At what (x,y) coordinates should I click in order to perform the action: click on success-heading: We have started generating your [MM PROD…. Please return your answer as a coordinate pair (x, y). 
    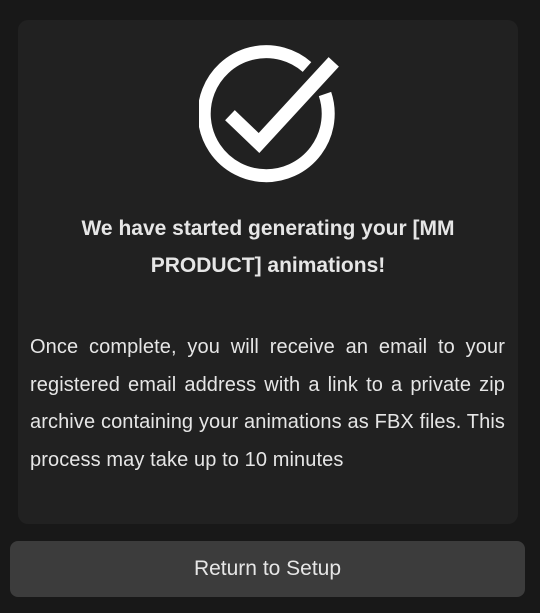
    Looking at the image, I should click on (268, 247).